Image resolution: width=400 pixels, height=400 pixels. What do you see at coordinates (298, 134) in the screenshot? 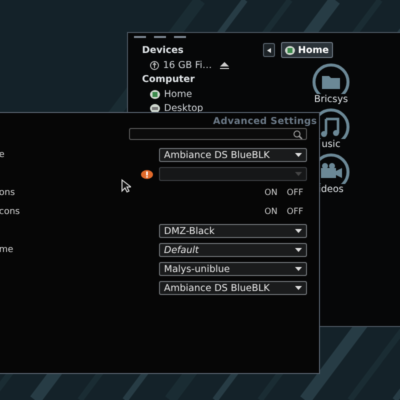
I see `search-icon` at bounding box center [298, 134].